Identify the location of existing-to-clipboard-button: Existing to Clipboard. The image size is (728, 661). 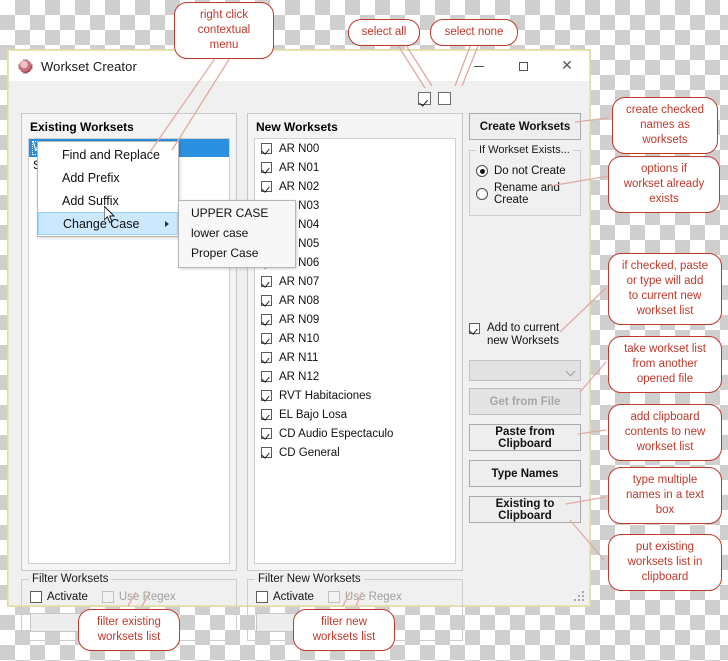
(525, 509).